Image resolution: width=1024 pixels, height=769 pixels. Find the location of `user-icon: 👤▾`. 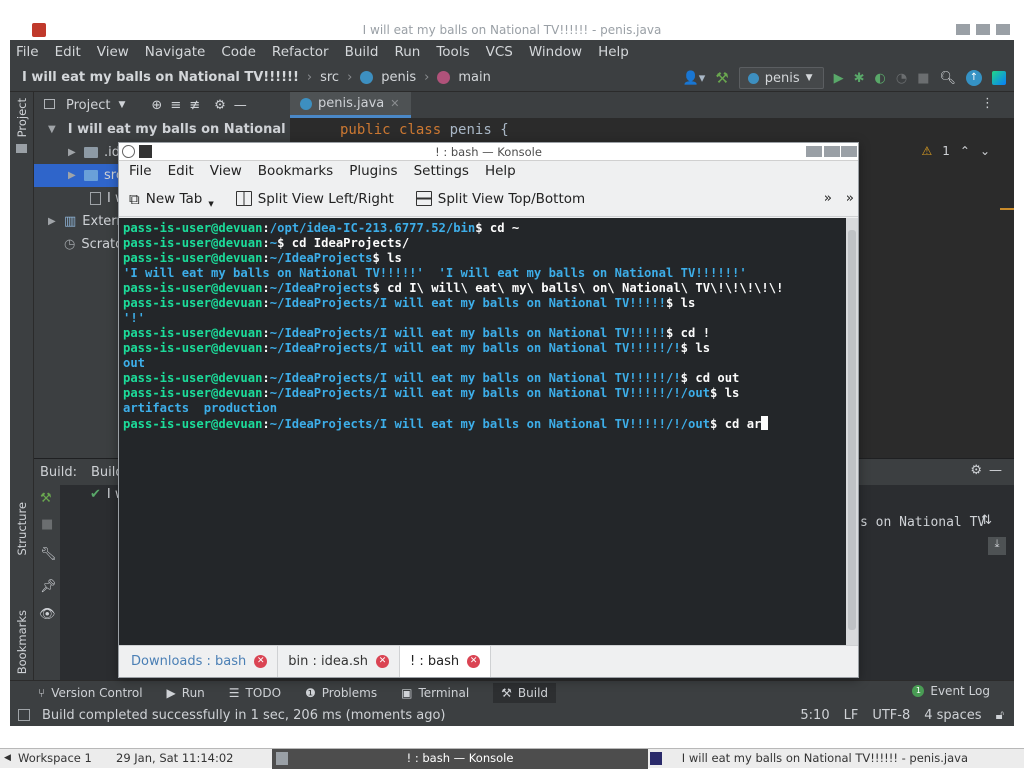

user-icon: 👤▾ is located at coordinates (694, 78).